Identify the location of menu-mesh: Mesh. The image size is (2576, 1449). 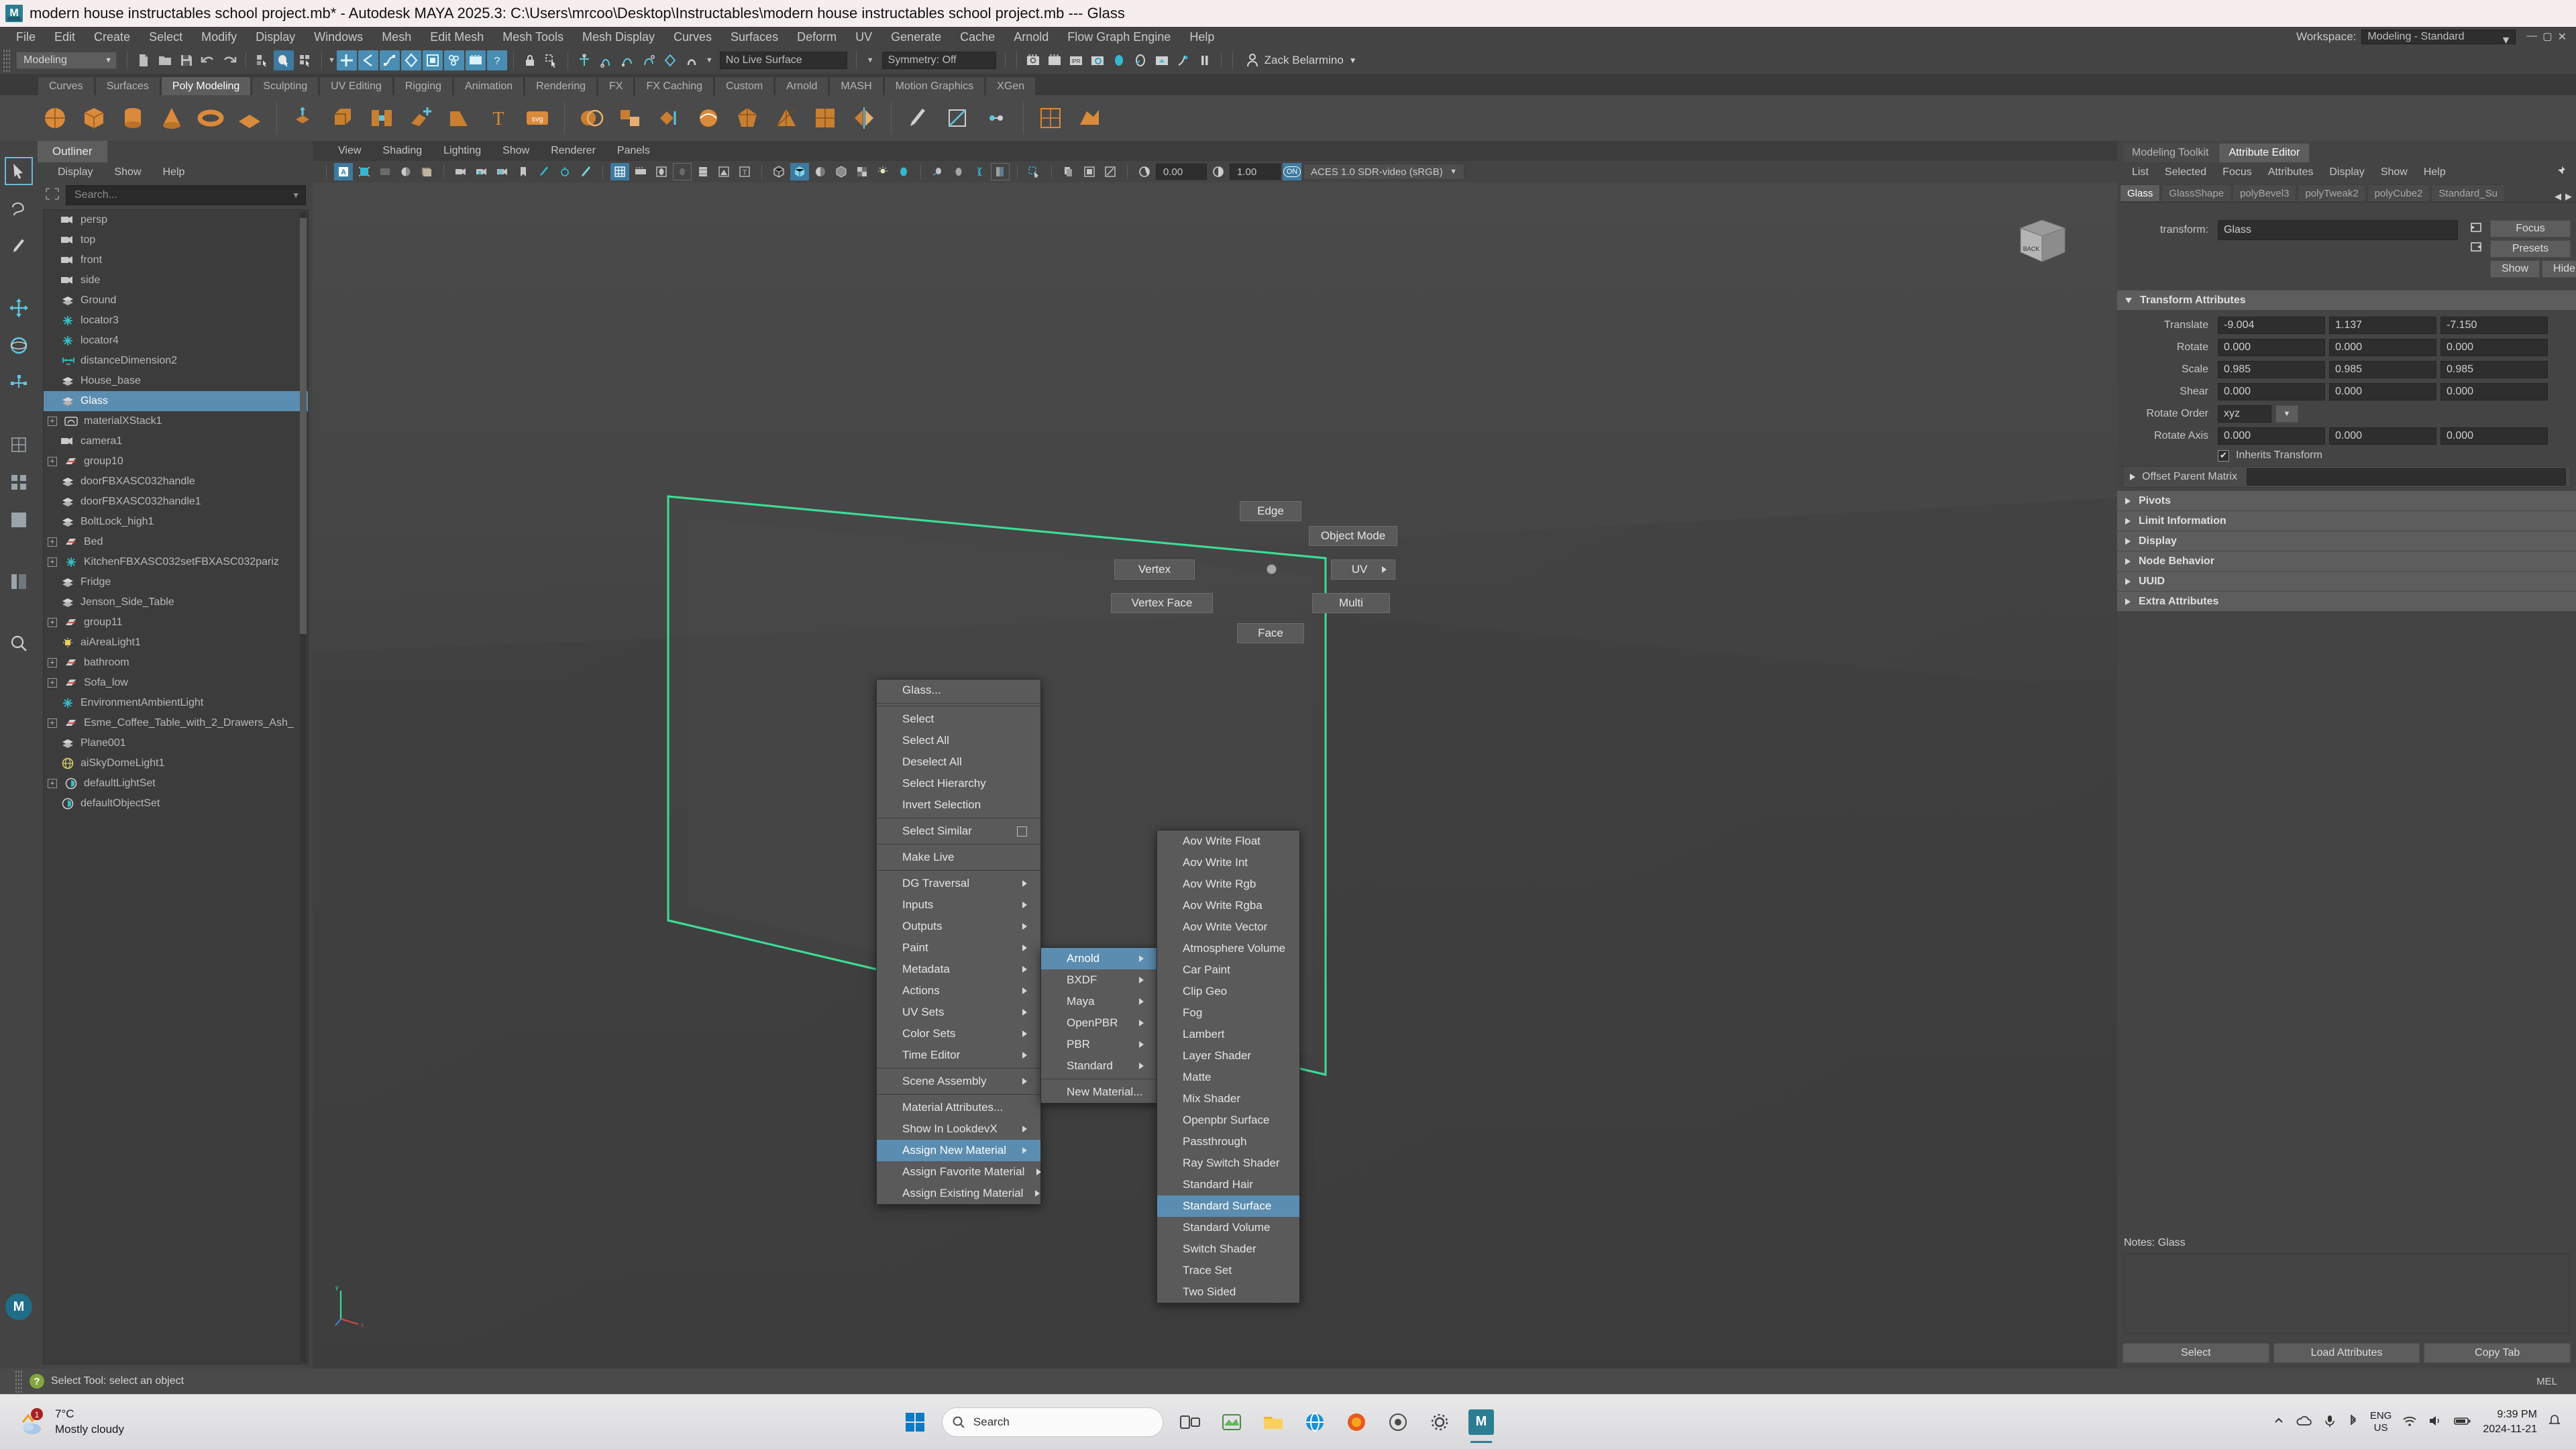
(396, 37).